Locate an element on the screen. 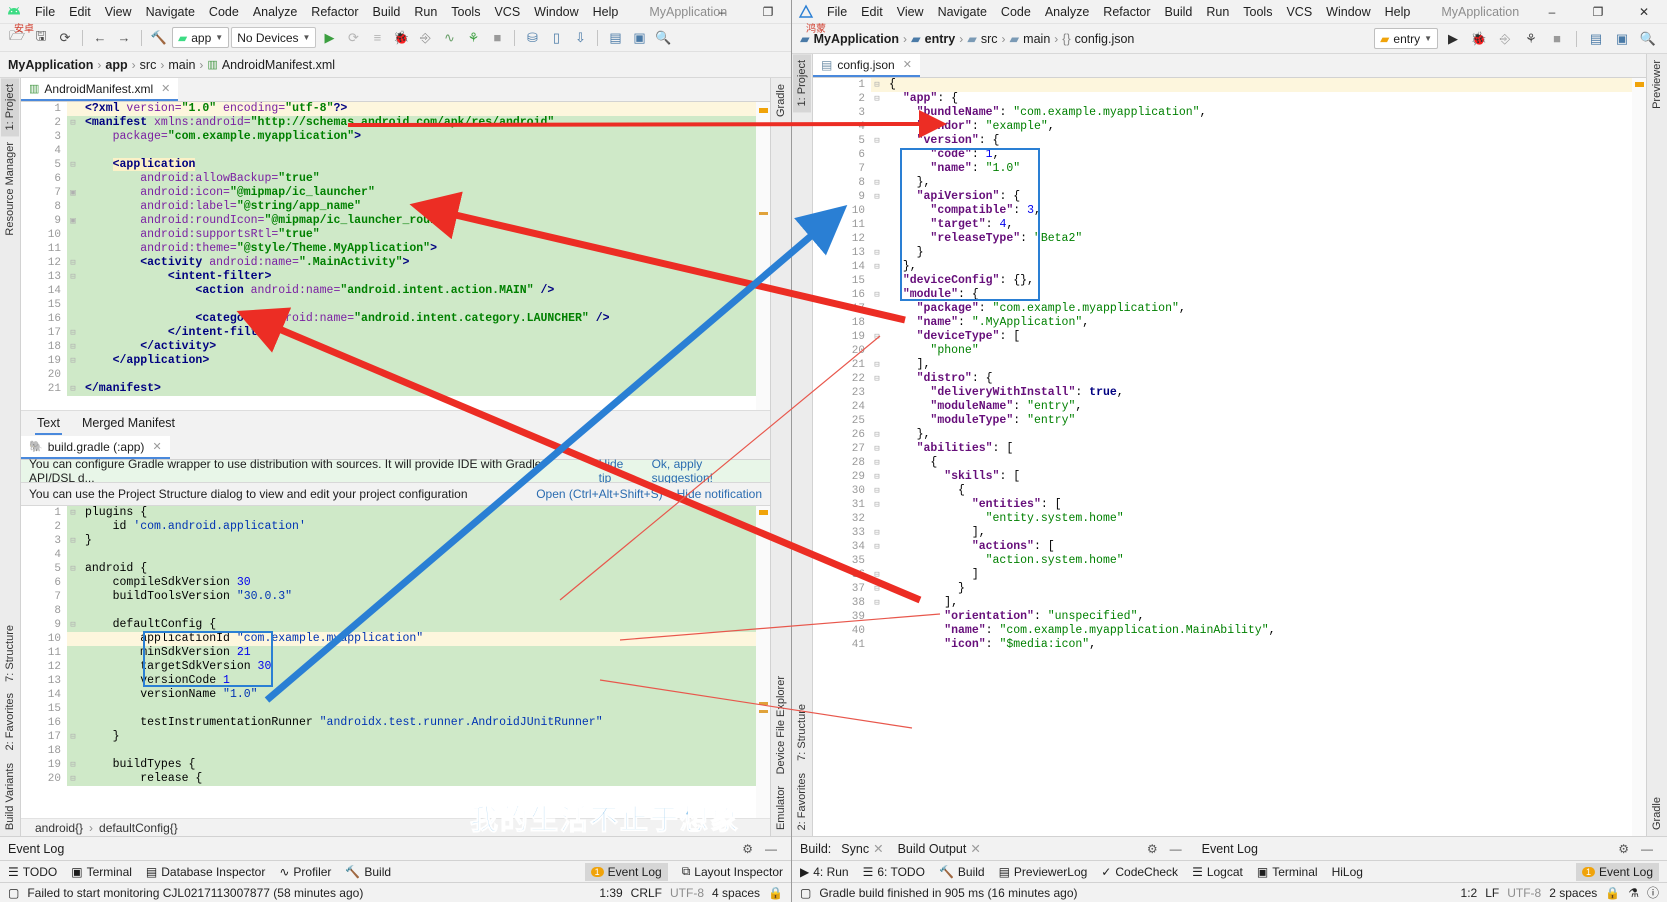 This screenshot has height=902, width=1667. build-tab-build-output: Build Output ✕ is located at coordinates (939, 849).